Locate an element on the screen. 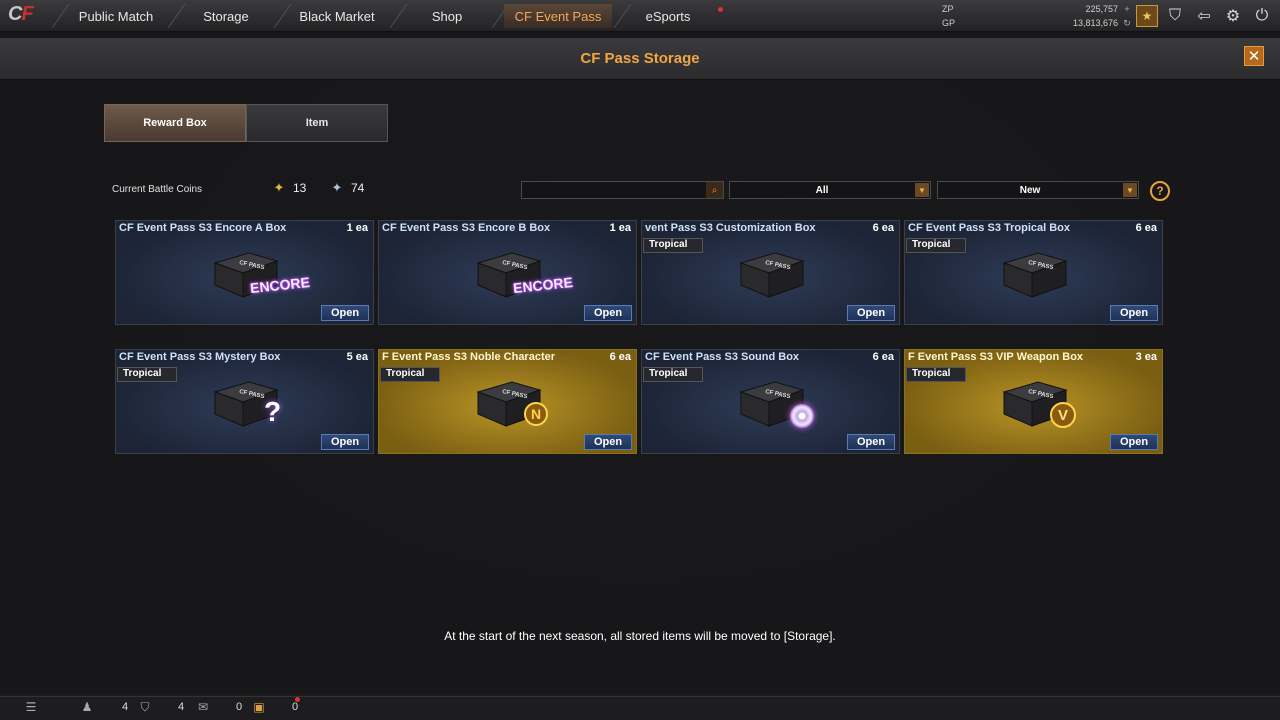  gold-coin-icon: ✦ is located at coordinates (279, 187).